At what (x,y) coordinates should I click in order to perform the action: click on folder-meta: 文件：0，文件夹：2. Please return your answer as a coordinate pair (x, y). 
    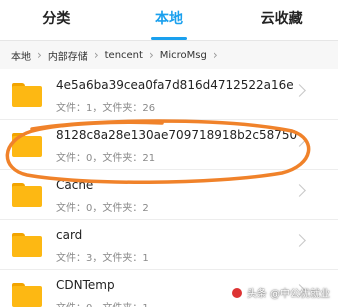
    Looking at the image, I should click on (102, 208).